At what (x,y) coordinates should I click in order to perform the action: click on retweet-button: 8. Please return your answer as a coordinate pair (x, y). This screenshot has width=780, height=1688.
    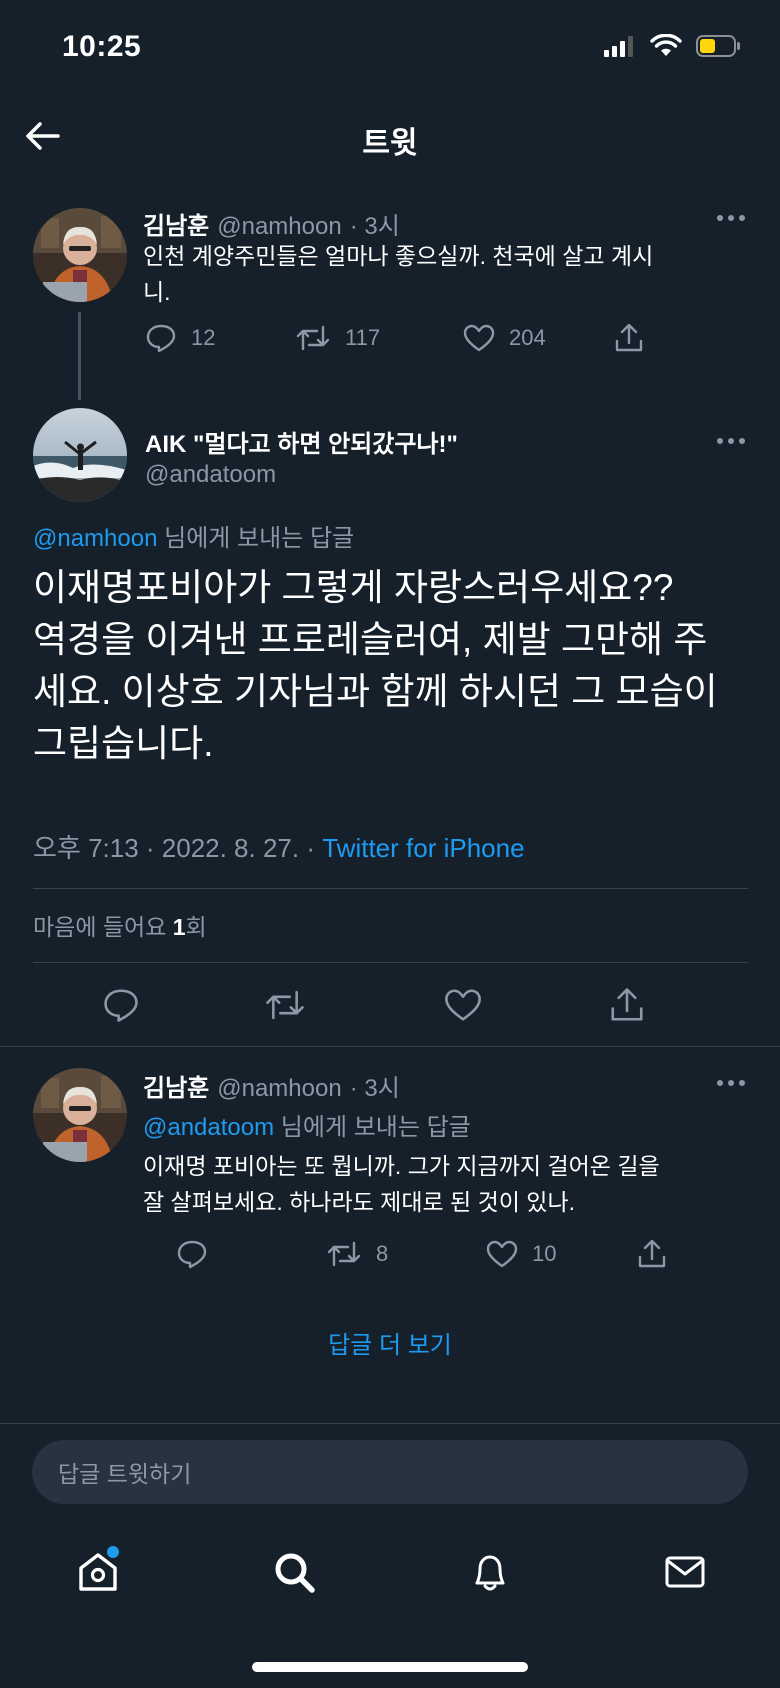
    Looking at the image, I should click on (406, 1254).